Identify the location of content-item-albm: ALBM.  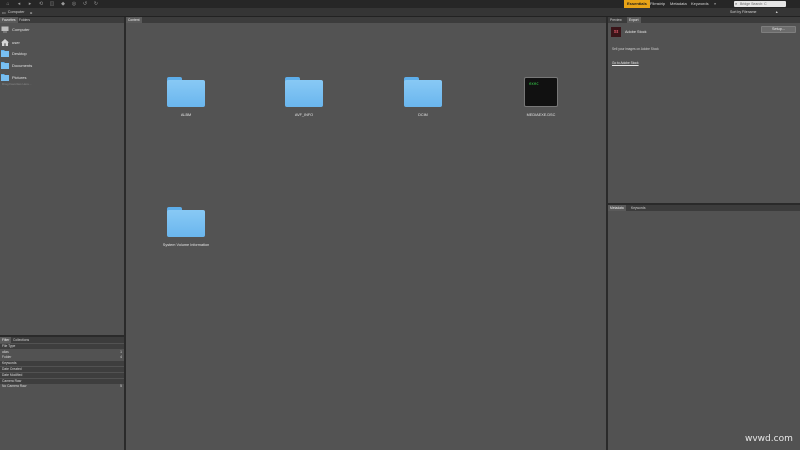
(186, 97).